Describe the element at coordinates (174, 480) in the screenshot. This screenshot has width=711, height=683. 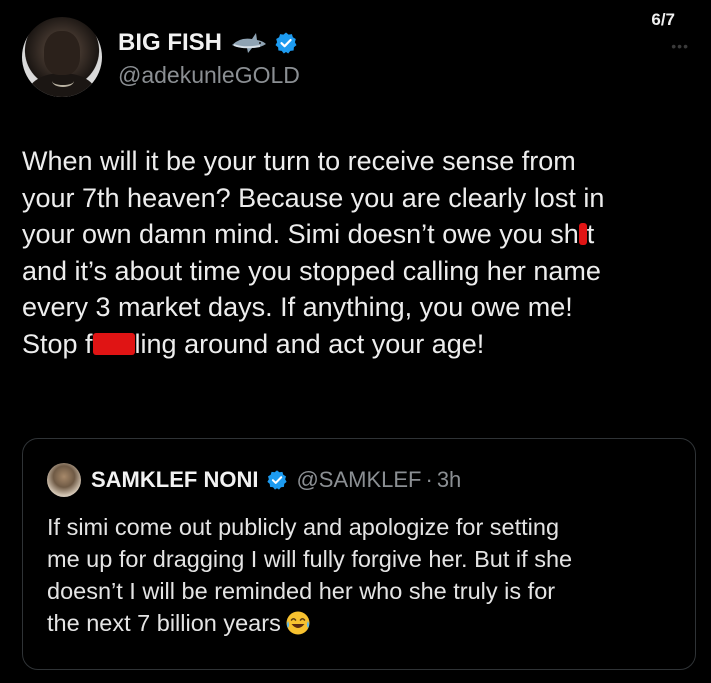
I see `quoted-display-name: SAMKLEF NONI` at that location.